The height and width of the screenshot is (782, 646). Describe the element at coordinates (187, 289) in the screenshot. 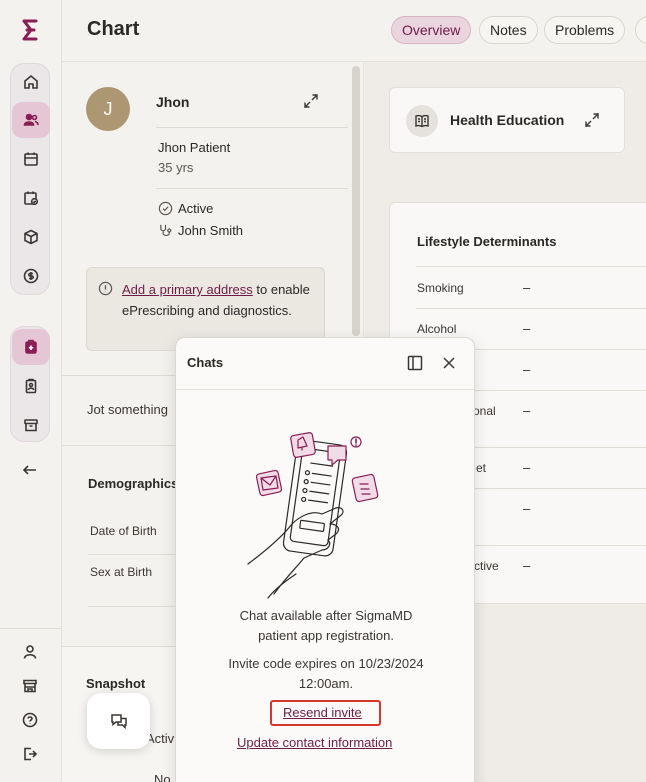

I see `add-address-link: Add a primary address` at that location.